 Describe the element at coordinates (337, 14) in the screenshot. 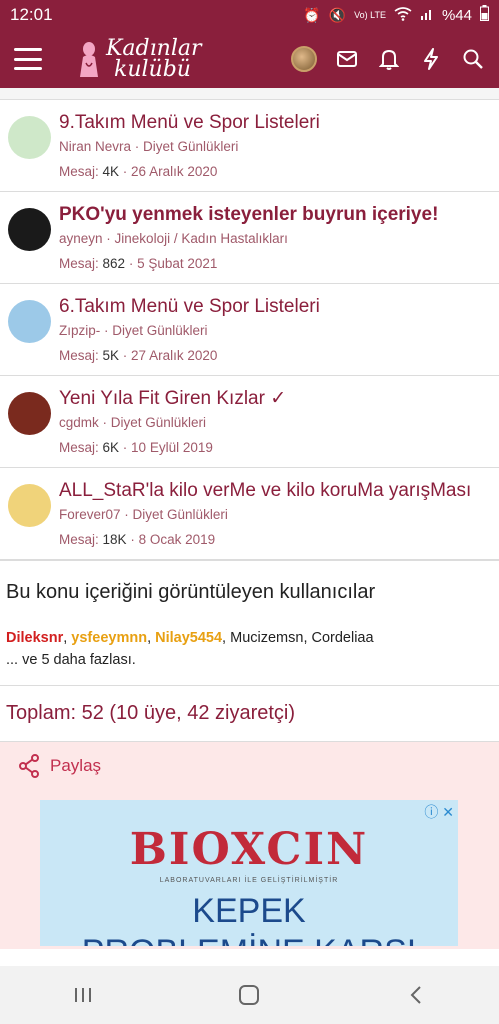

I see `mute-icon: 🔇` at that location.